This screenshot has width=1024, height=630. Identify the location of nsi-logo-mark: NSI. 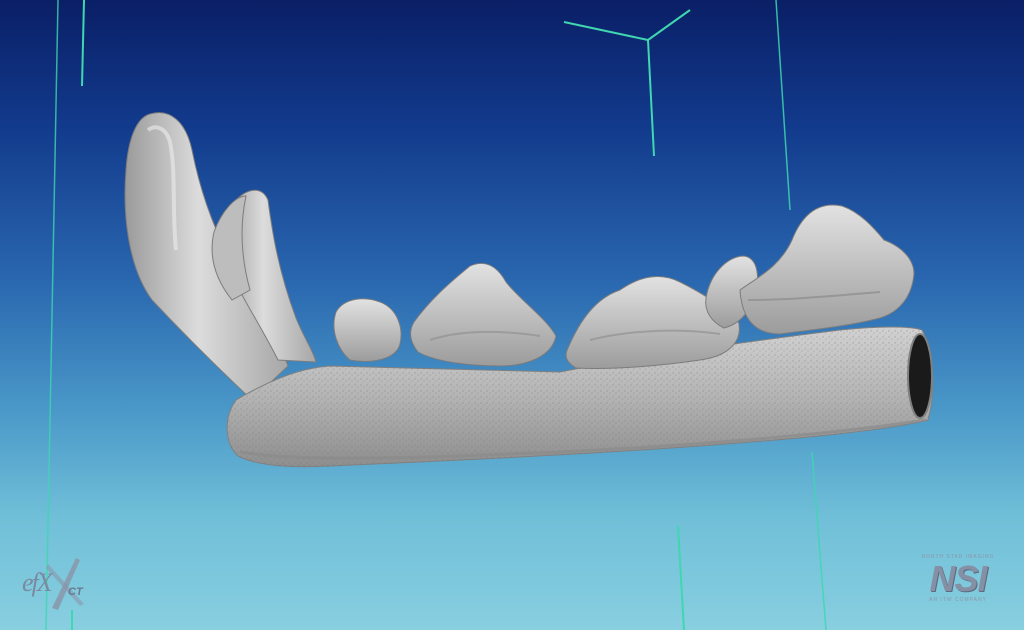
(958, 578).